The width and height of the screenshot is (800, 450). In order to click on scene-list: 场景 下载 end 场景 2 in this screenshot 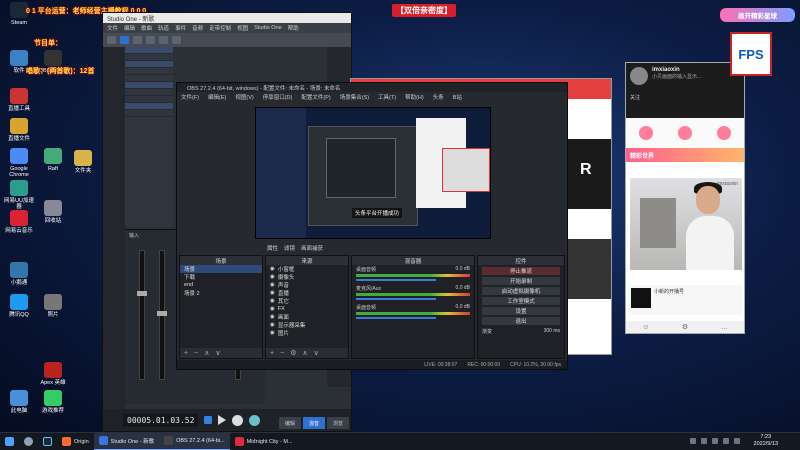, I will do `click(221, 281)`.